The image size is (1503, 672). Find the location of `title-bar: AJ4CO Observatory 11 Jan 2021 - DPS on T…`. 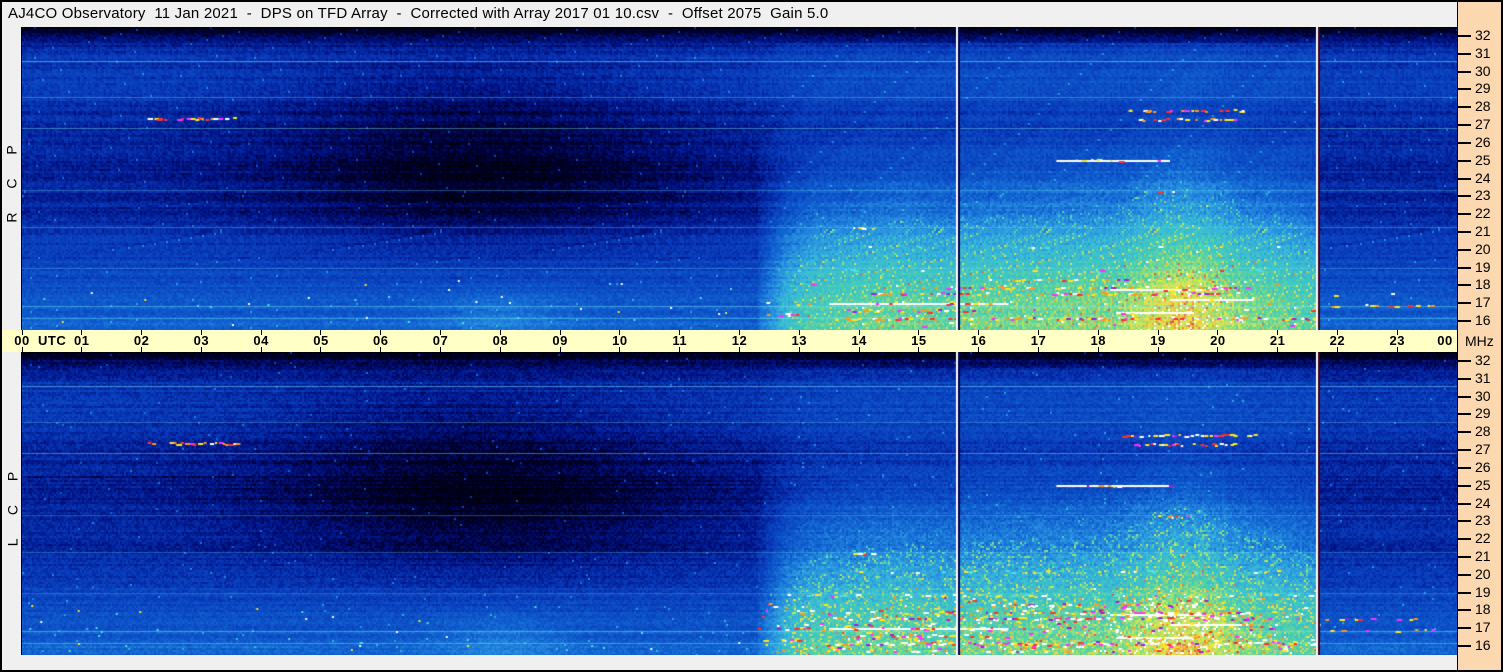

title-bar: AJ4CO Observatory 11 Jan 2021 - DPS on T… is located at coordinates (729, 14).